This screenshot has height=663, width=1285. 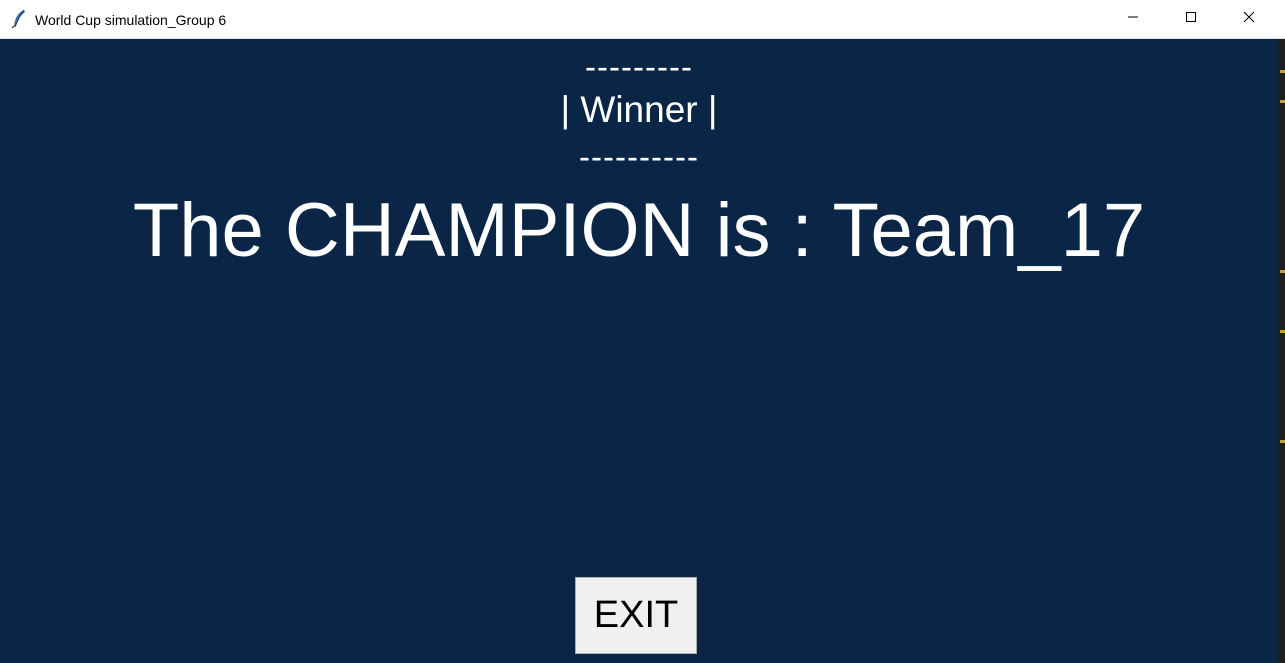 I want to click on close-button, so click(x=1249, y=19).